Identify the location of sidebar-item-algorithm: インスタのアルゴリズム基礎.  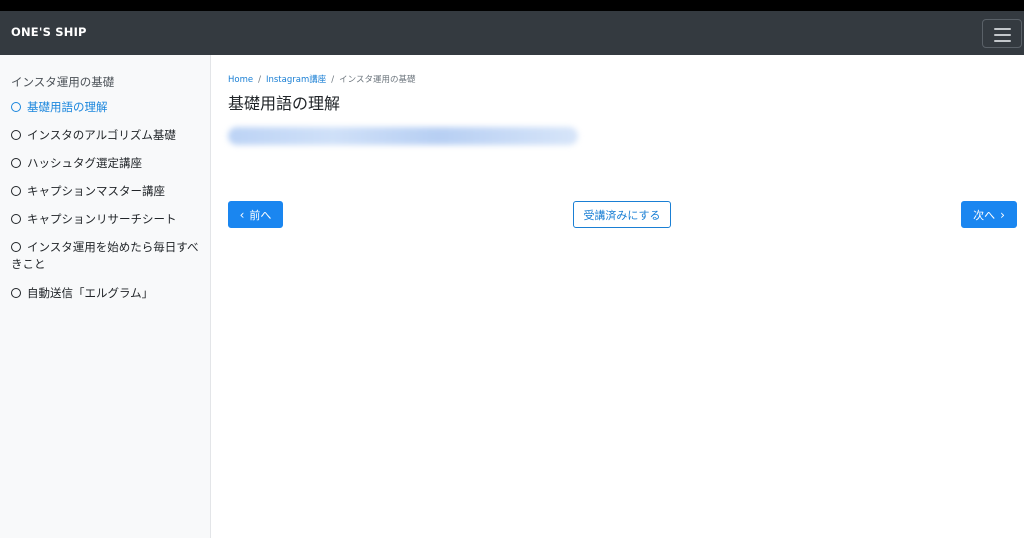
(107, 135).